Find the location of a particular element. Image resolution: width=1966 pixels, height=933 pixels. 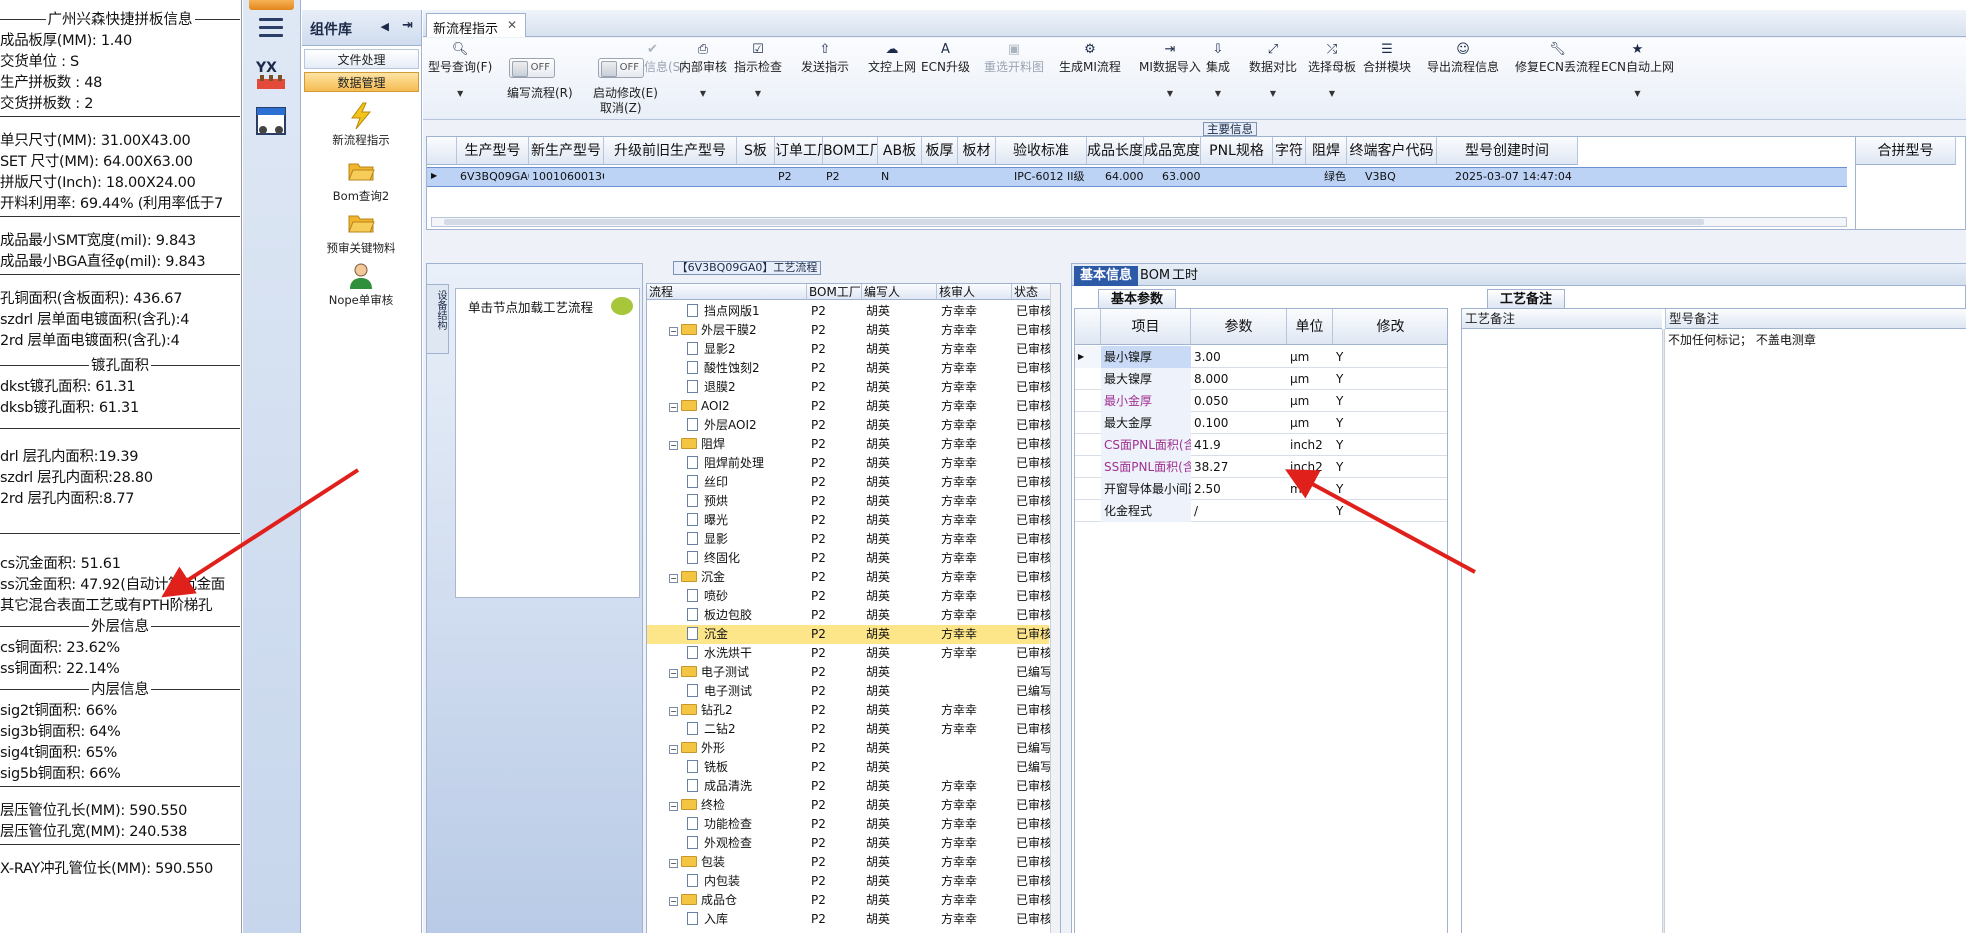

column-header: 终端客户代码 is located at coordinates (1392, 151).